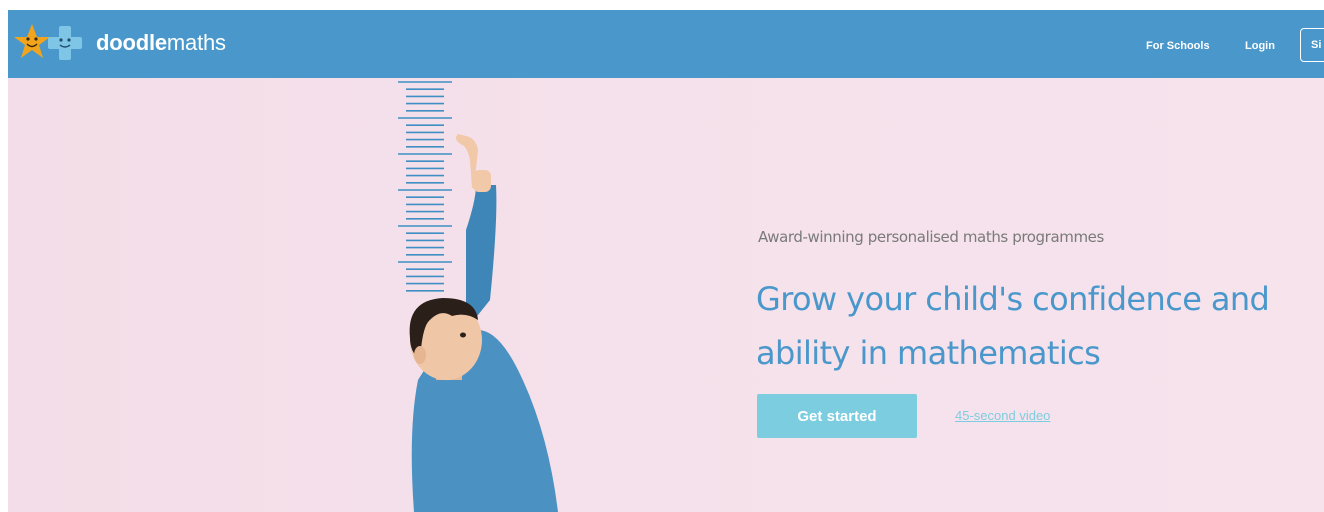  What do you see at coordinates (1002, 415) in the screenshot?
I see `video-link: 45-second video` at bounding box center [1002, 415].